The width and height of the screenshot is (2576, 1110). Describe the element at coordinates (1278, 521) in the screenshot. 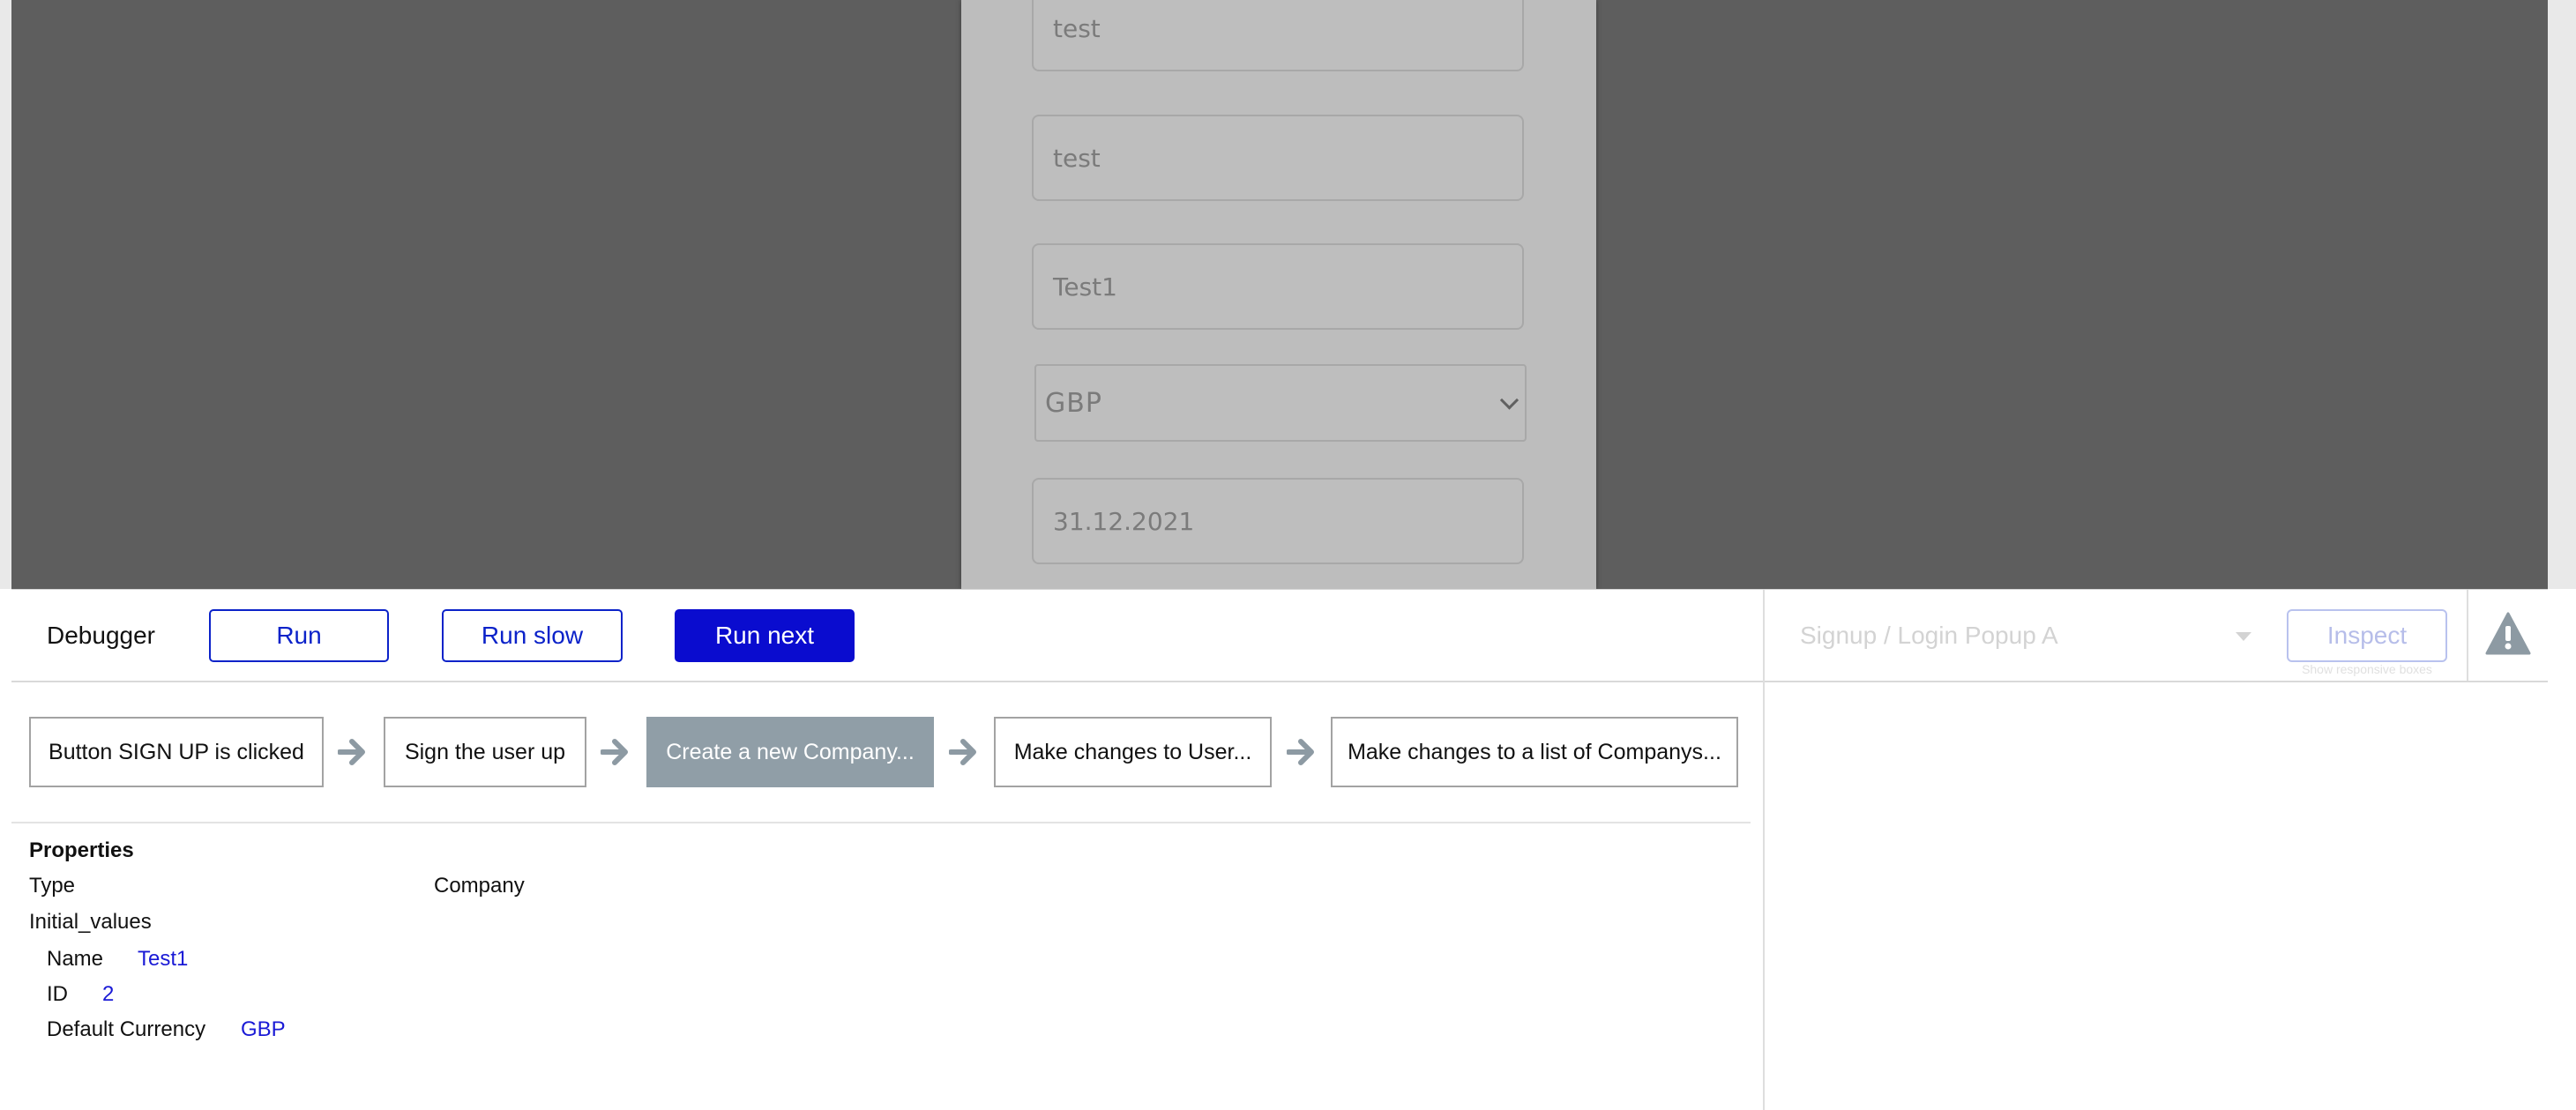

I see `date-field: 31.12.2021` at that location.